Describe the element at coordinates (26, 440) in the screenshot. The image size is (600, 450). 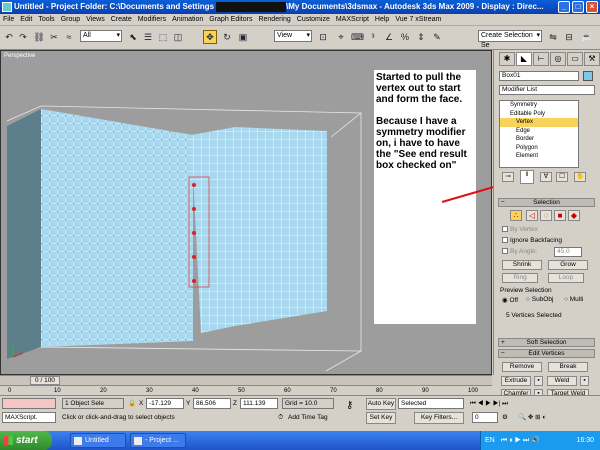
I see `start-button: start` at that location.